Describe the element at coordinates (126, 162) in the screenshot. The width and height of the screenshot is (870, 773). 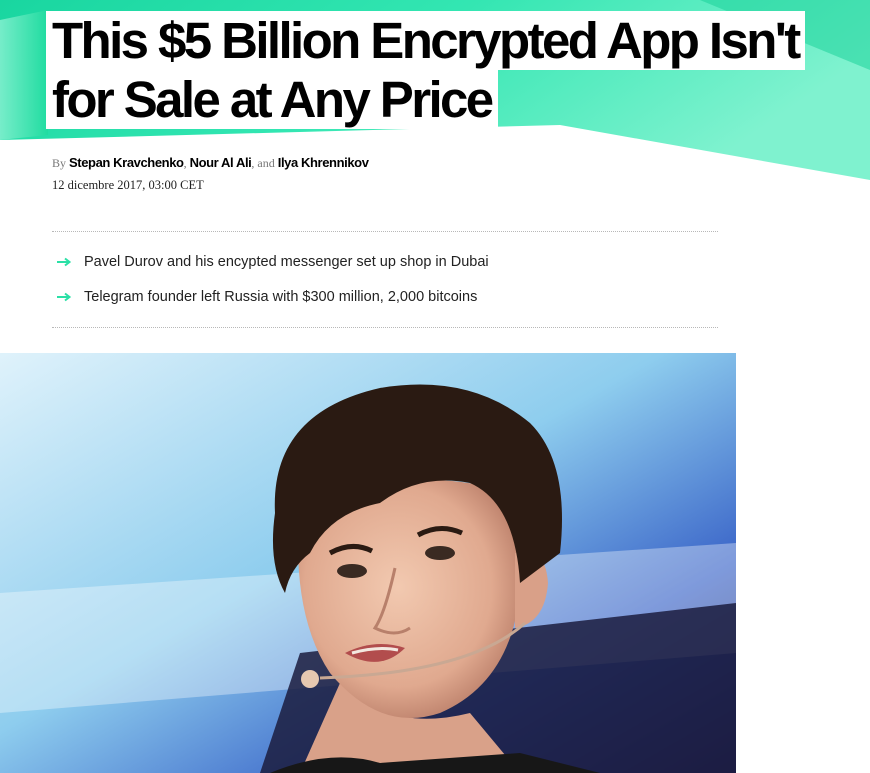
I see `author-link: Stepan Kravchenko` at that location.